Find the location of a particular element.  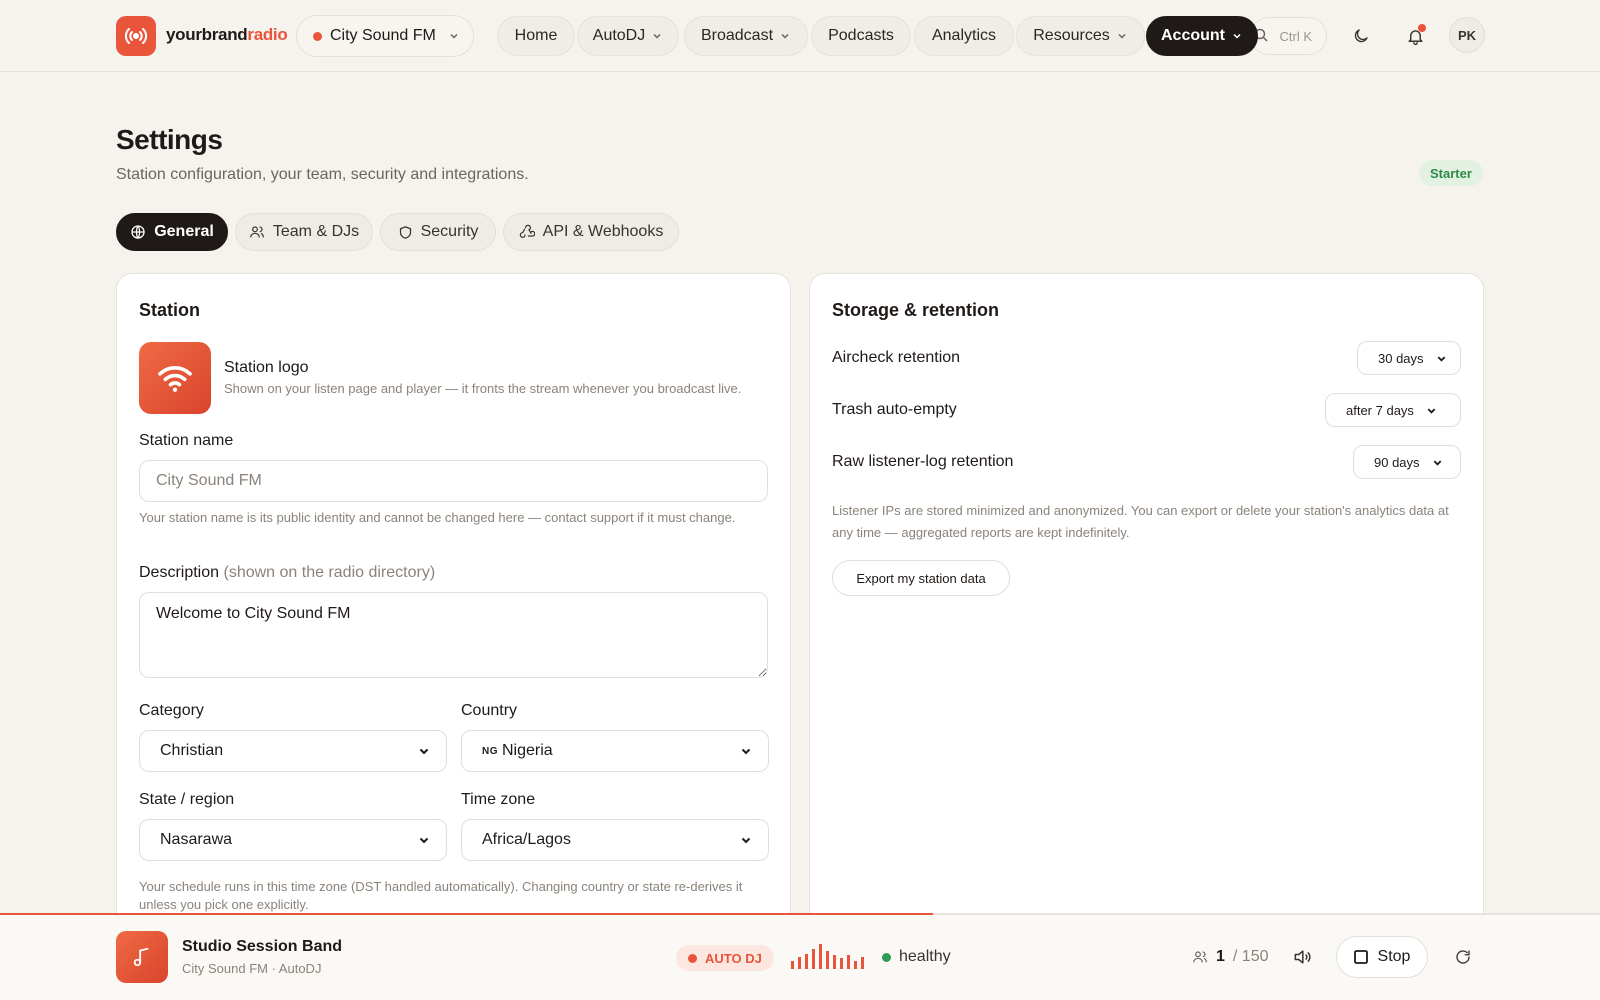

nav-autodj: AutoDJ is located at coordinates (628, 36).